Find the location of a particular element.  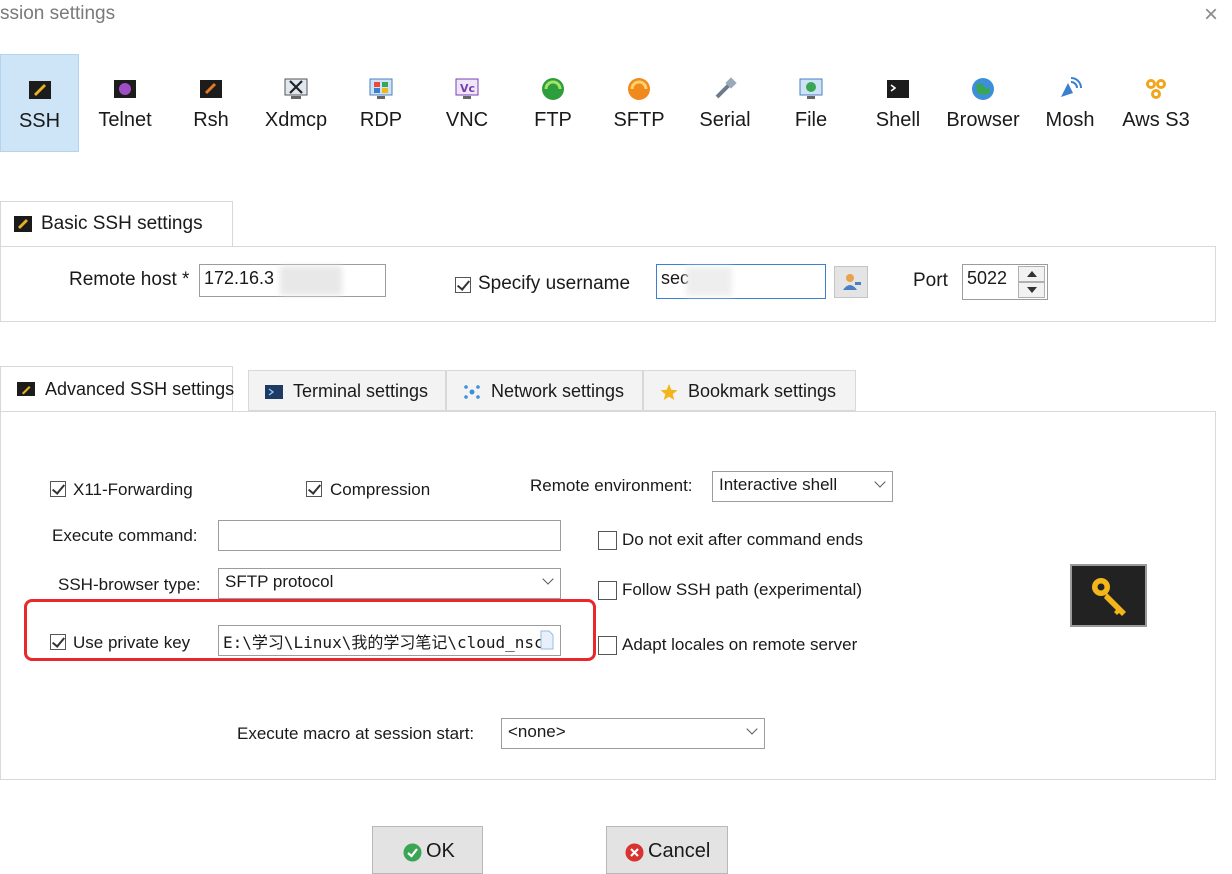

mosh-icon is located at coordinates (1070, 89).